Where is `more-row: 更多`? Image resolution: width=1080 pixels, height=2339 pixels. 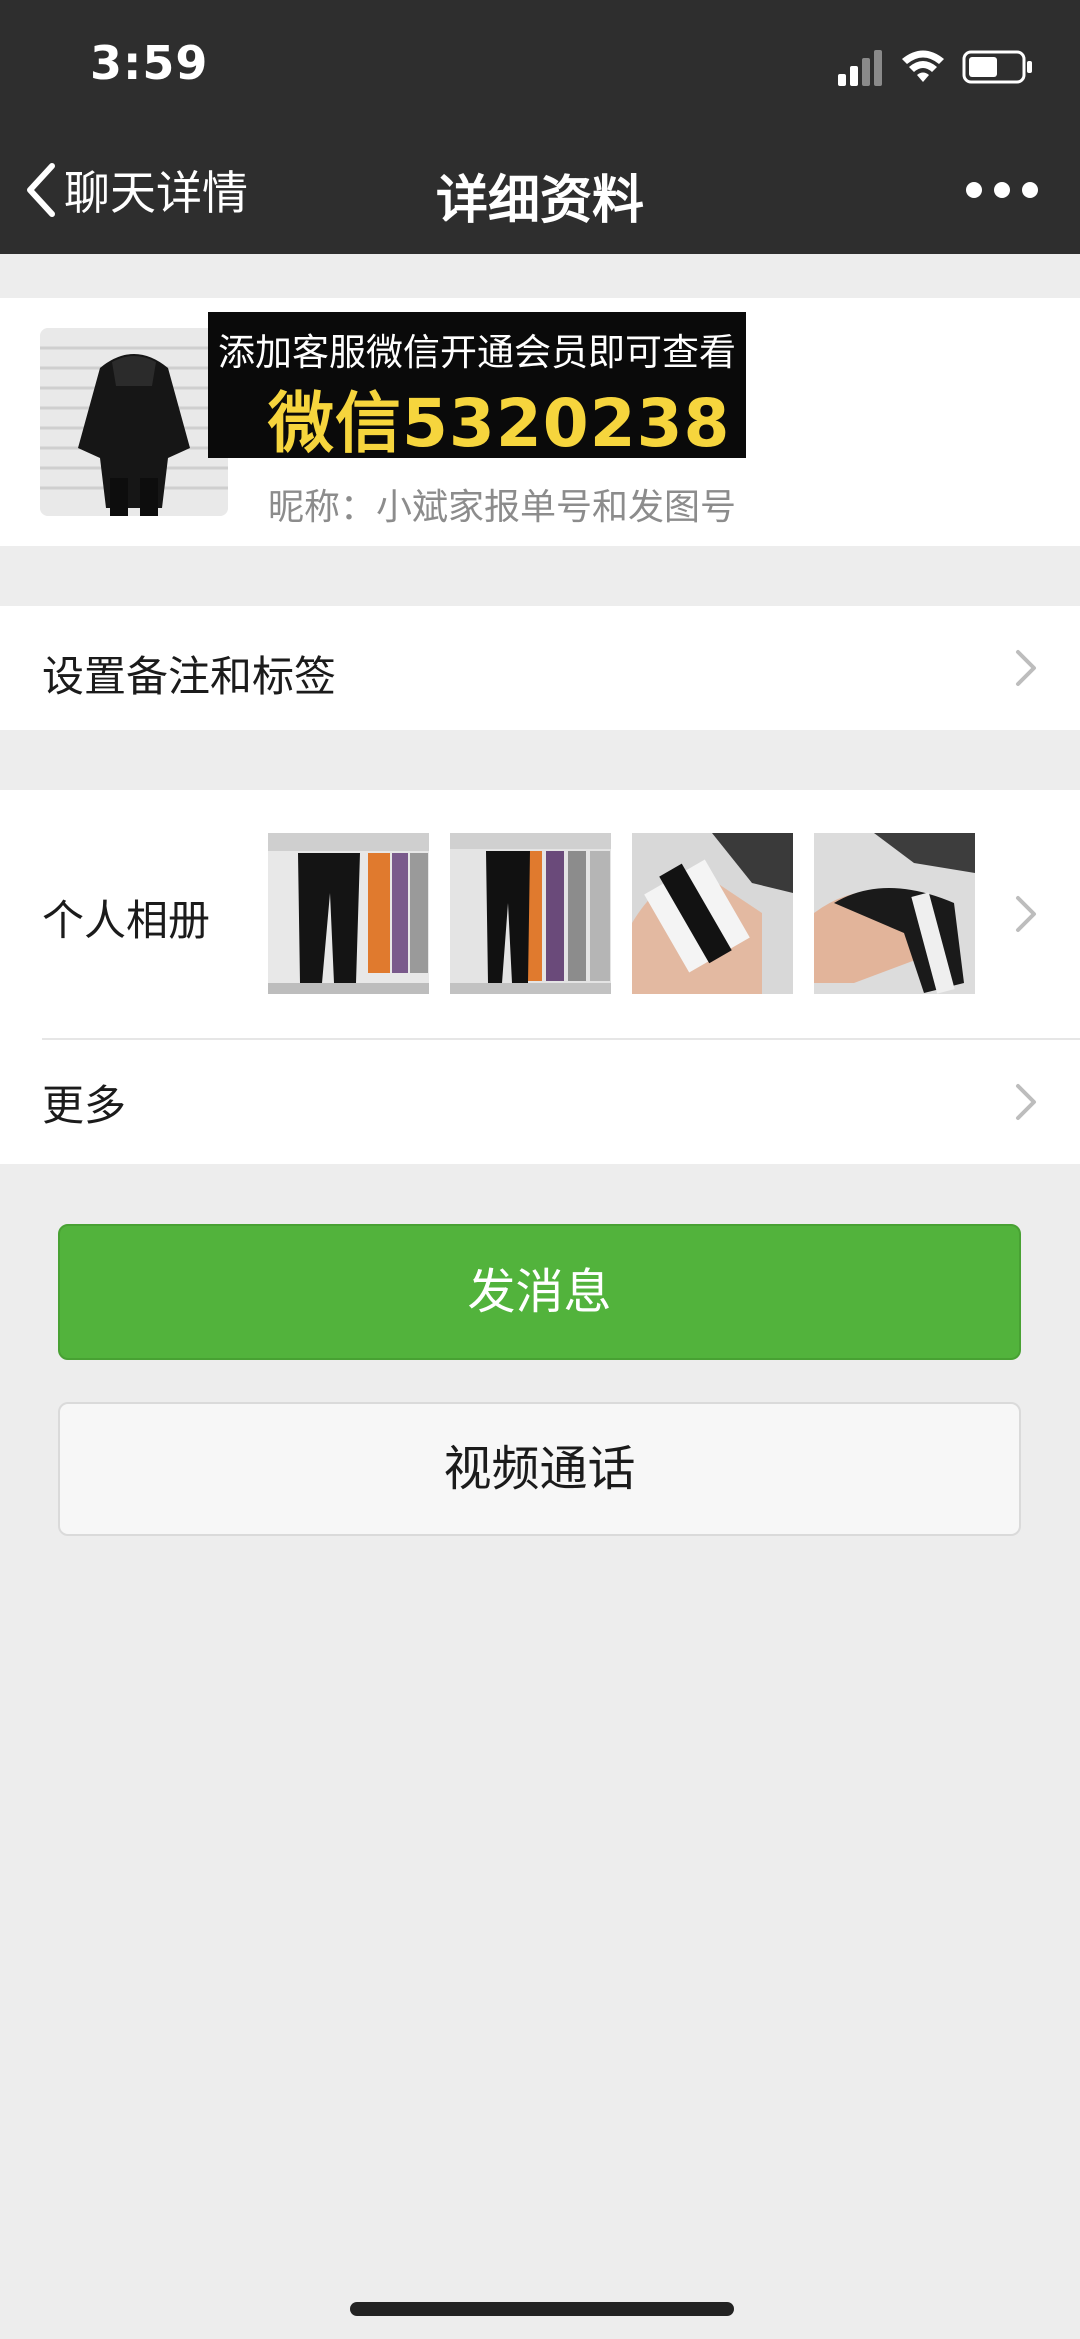
more-row: 更多 is located at coordinates (540, 1102).